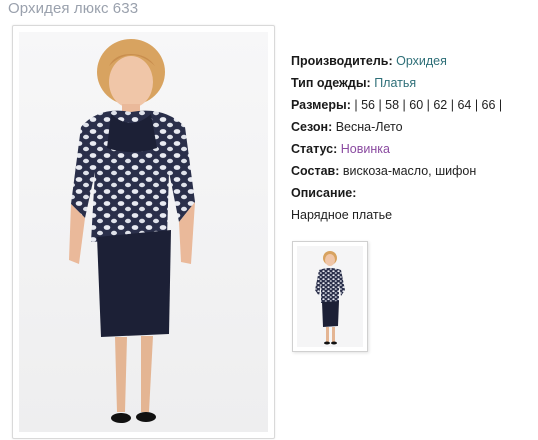 The image size is (538, 440). Describe the element at coordinates (395, 83) in the screenshot. I see `clothing-type-link: Платья` at that location.